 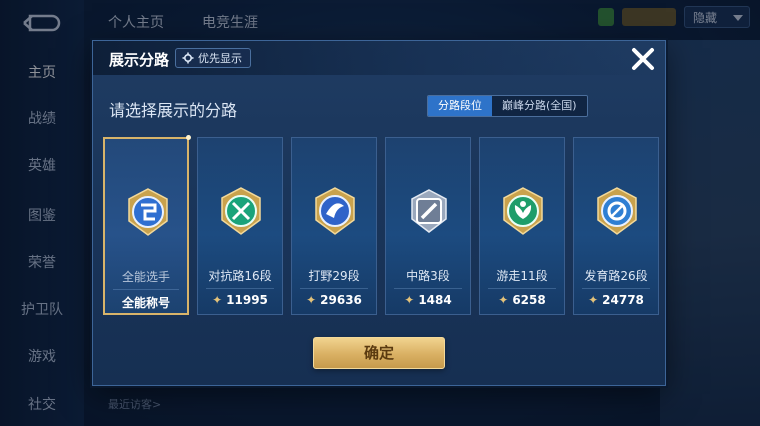 I want to click on card-score: ✦ 24778, so click(x=616, y=300).